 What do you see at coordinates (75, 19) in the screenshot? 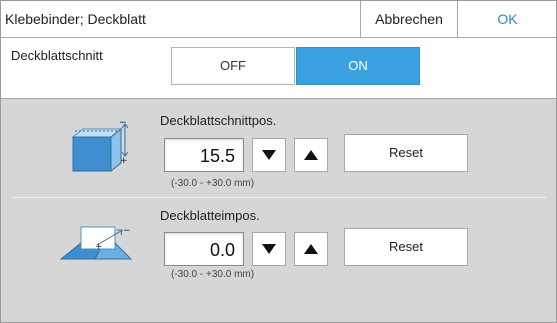
I see `dialog-title: Klebebinder; Deckblatt` at bounding box center [75, 19].